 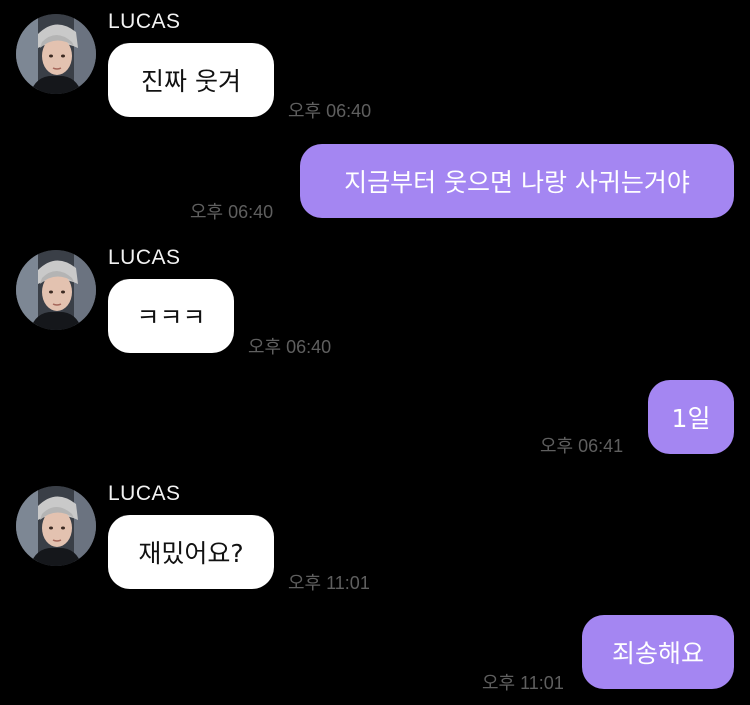 I want to click on message-bubble-outgoing: 죄송해요, so click(x=658, y=652).